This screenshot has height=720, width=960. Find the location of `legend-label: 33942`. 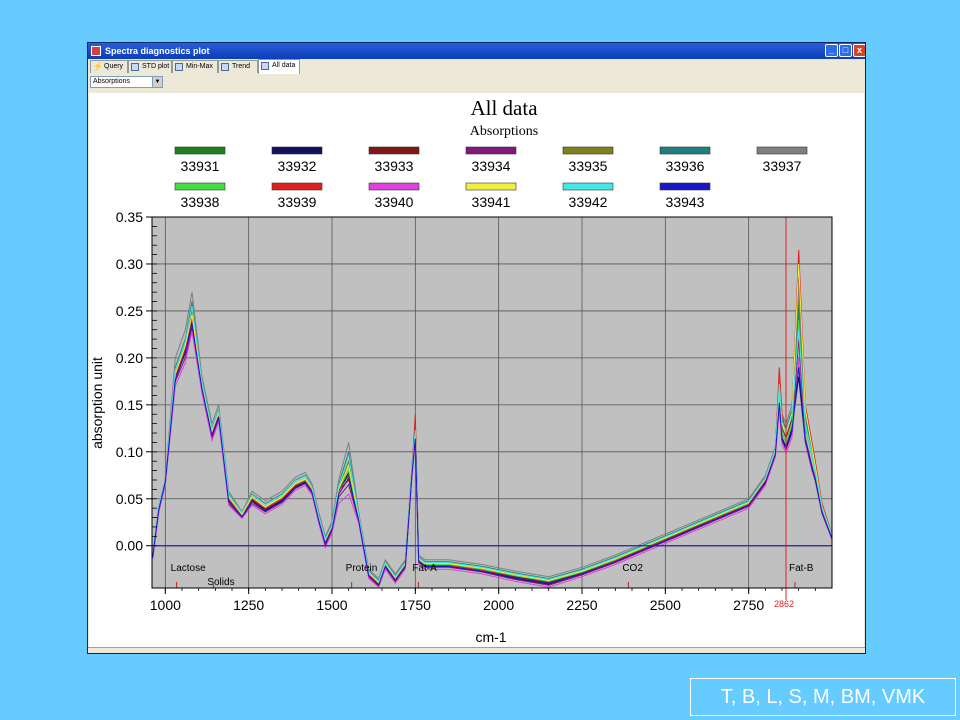

legend-label: 33942 is located at coordinates (588, 202).